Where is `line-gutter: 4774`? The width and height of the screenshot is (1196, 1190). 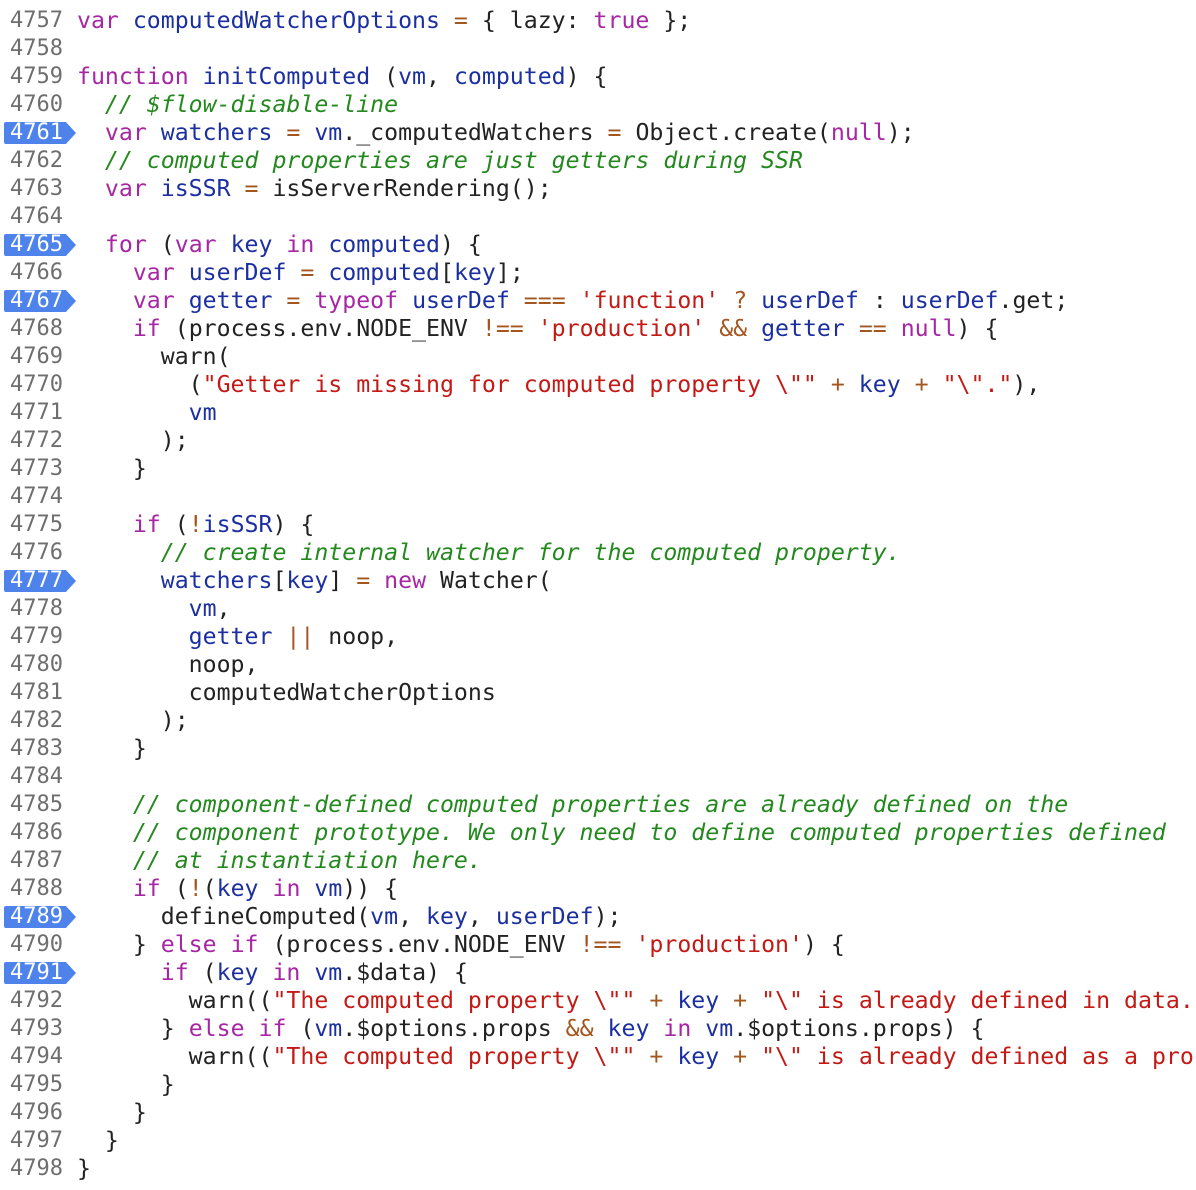
line-gutter: 4774 is located at coordinates (38, 497).